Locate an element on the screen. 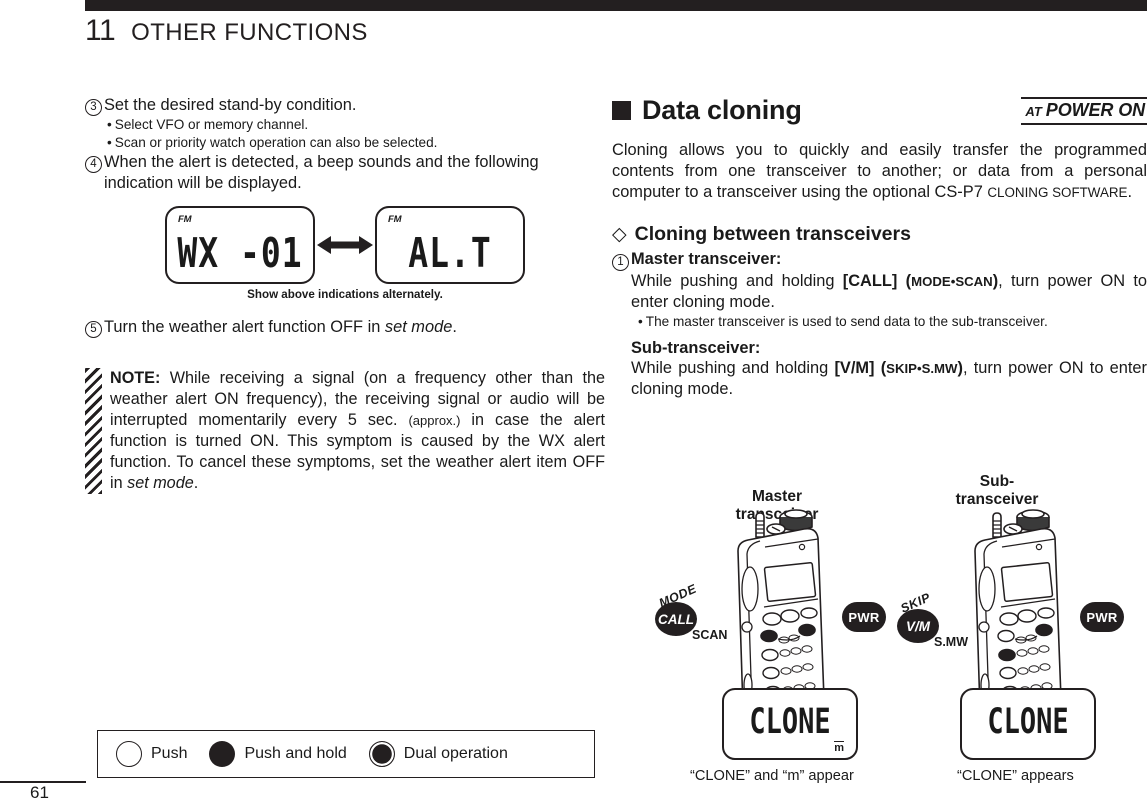 This screenshot has height=803, width=1147. step-3: 3 Set the desired stand-by condition. is located at coordinates (345, 105).